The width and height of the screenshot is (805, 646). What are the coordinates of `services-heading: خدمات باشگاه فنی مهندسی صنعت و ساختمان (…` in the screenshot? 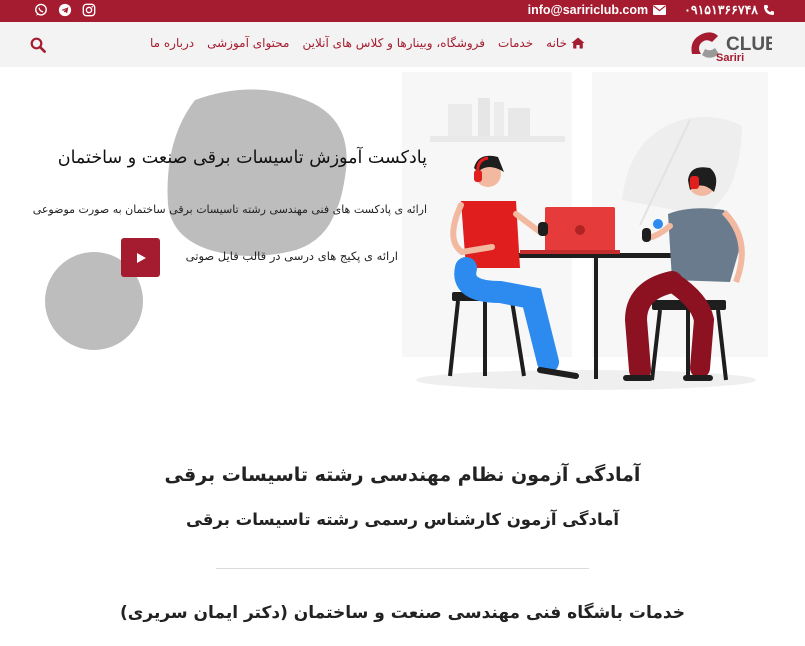 It's located at (402, 613).